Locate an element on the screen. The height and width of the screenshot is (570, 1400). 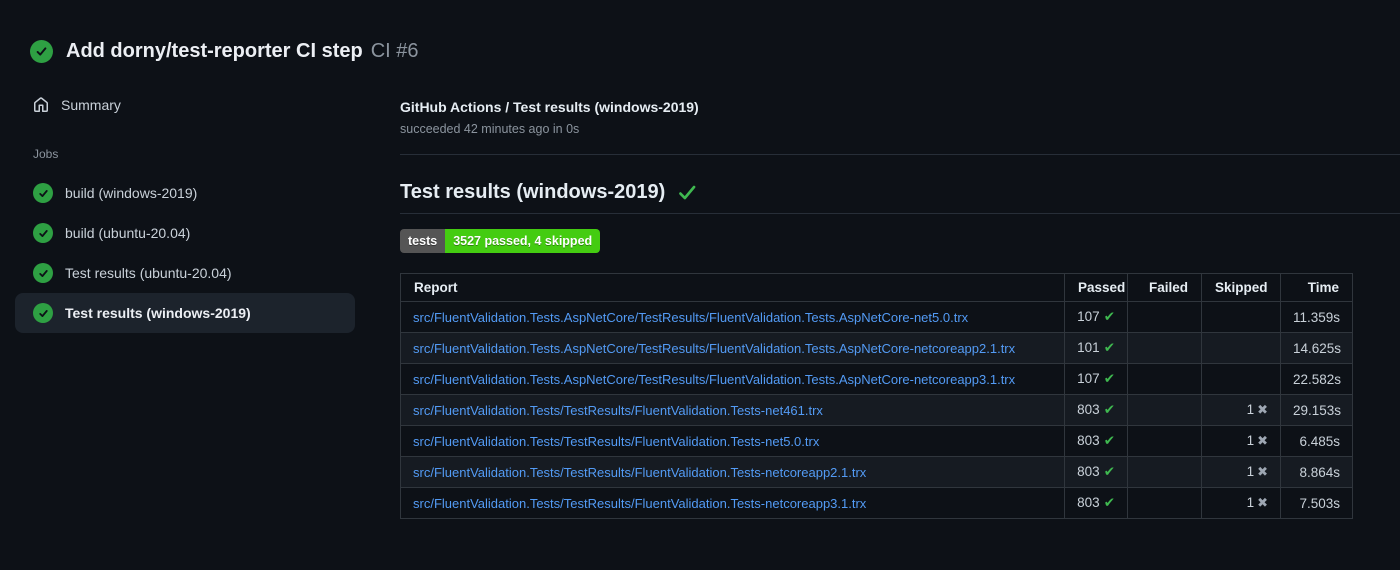
column-header-failed: Failed is located at coordinates (1164, 287).